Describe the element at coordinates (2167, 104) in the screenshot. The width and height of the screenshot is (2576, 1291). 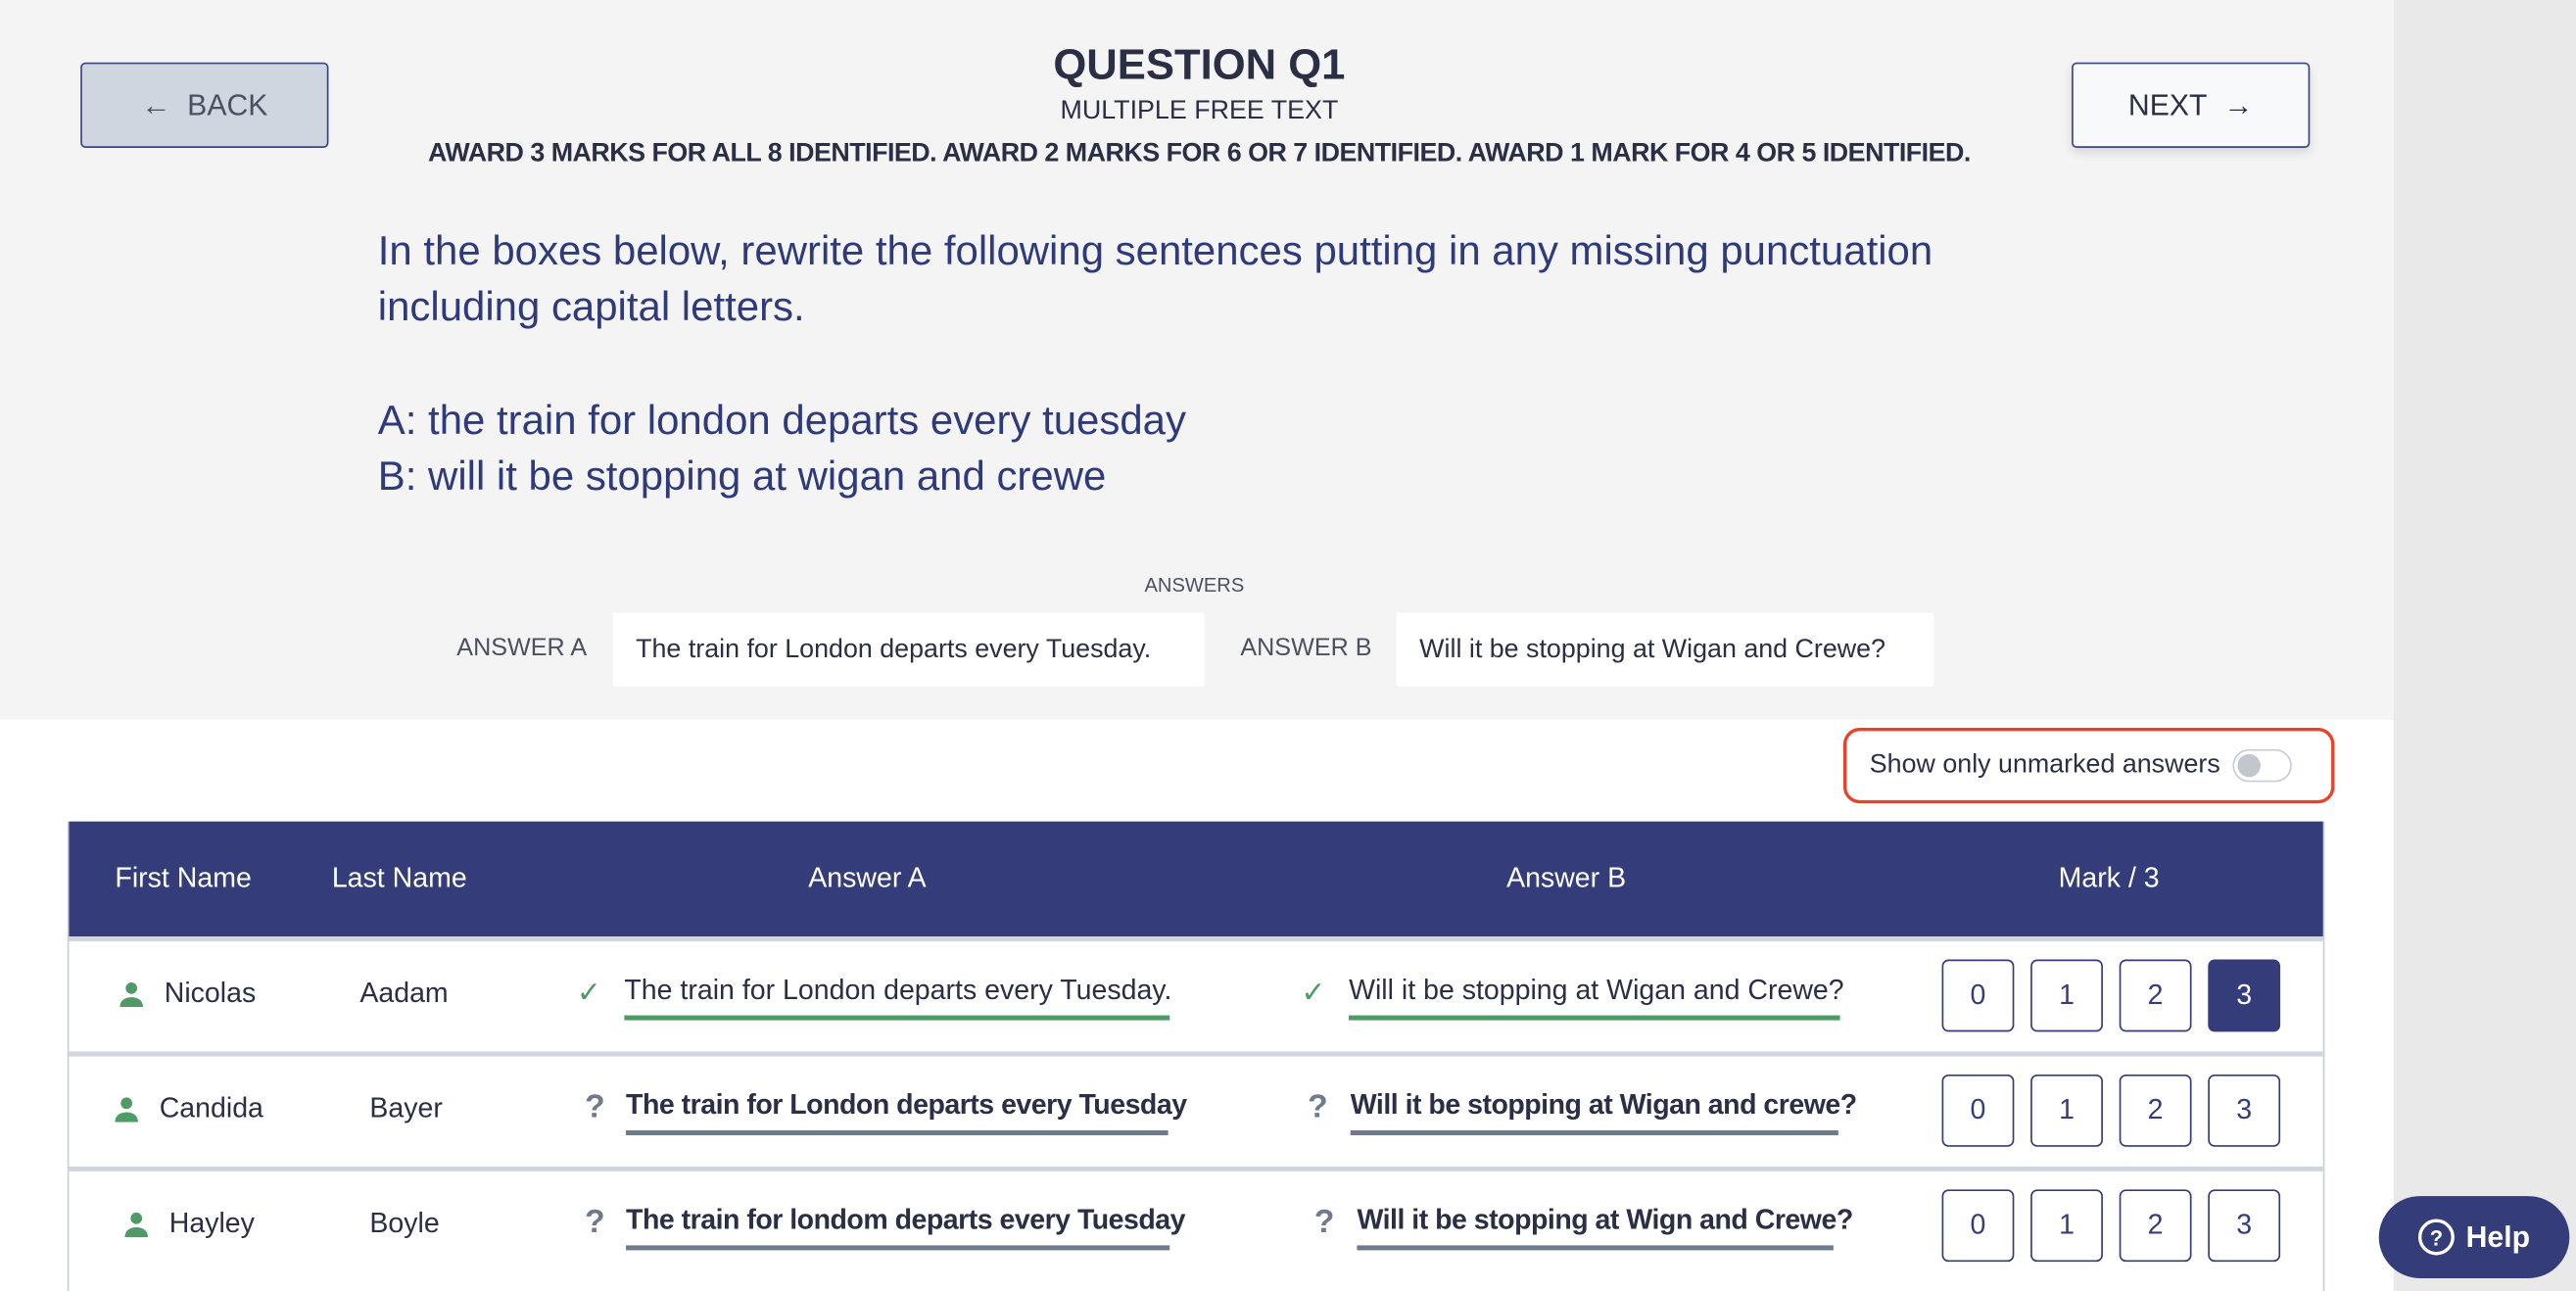
I see `next-label: NEXT` at that location.